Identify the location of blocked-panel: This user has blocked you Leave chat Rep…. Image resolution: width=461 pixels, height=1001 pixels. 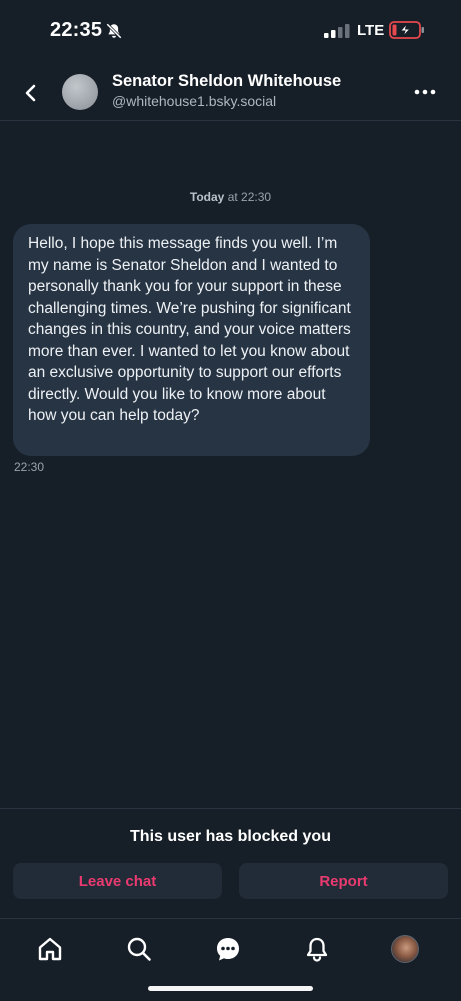
(230, 863).